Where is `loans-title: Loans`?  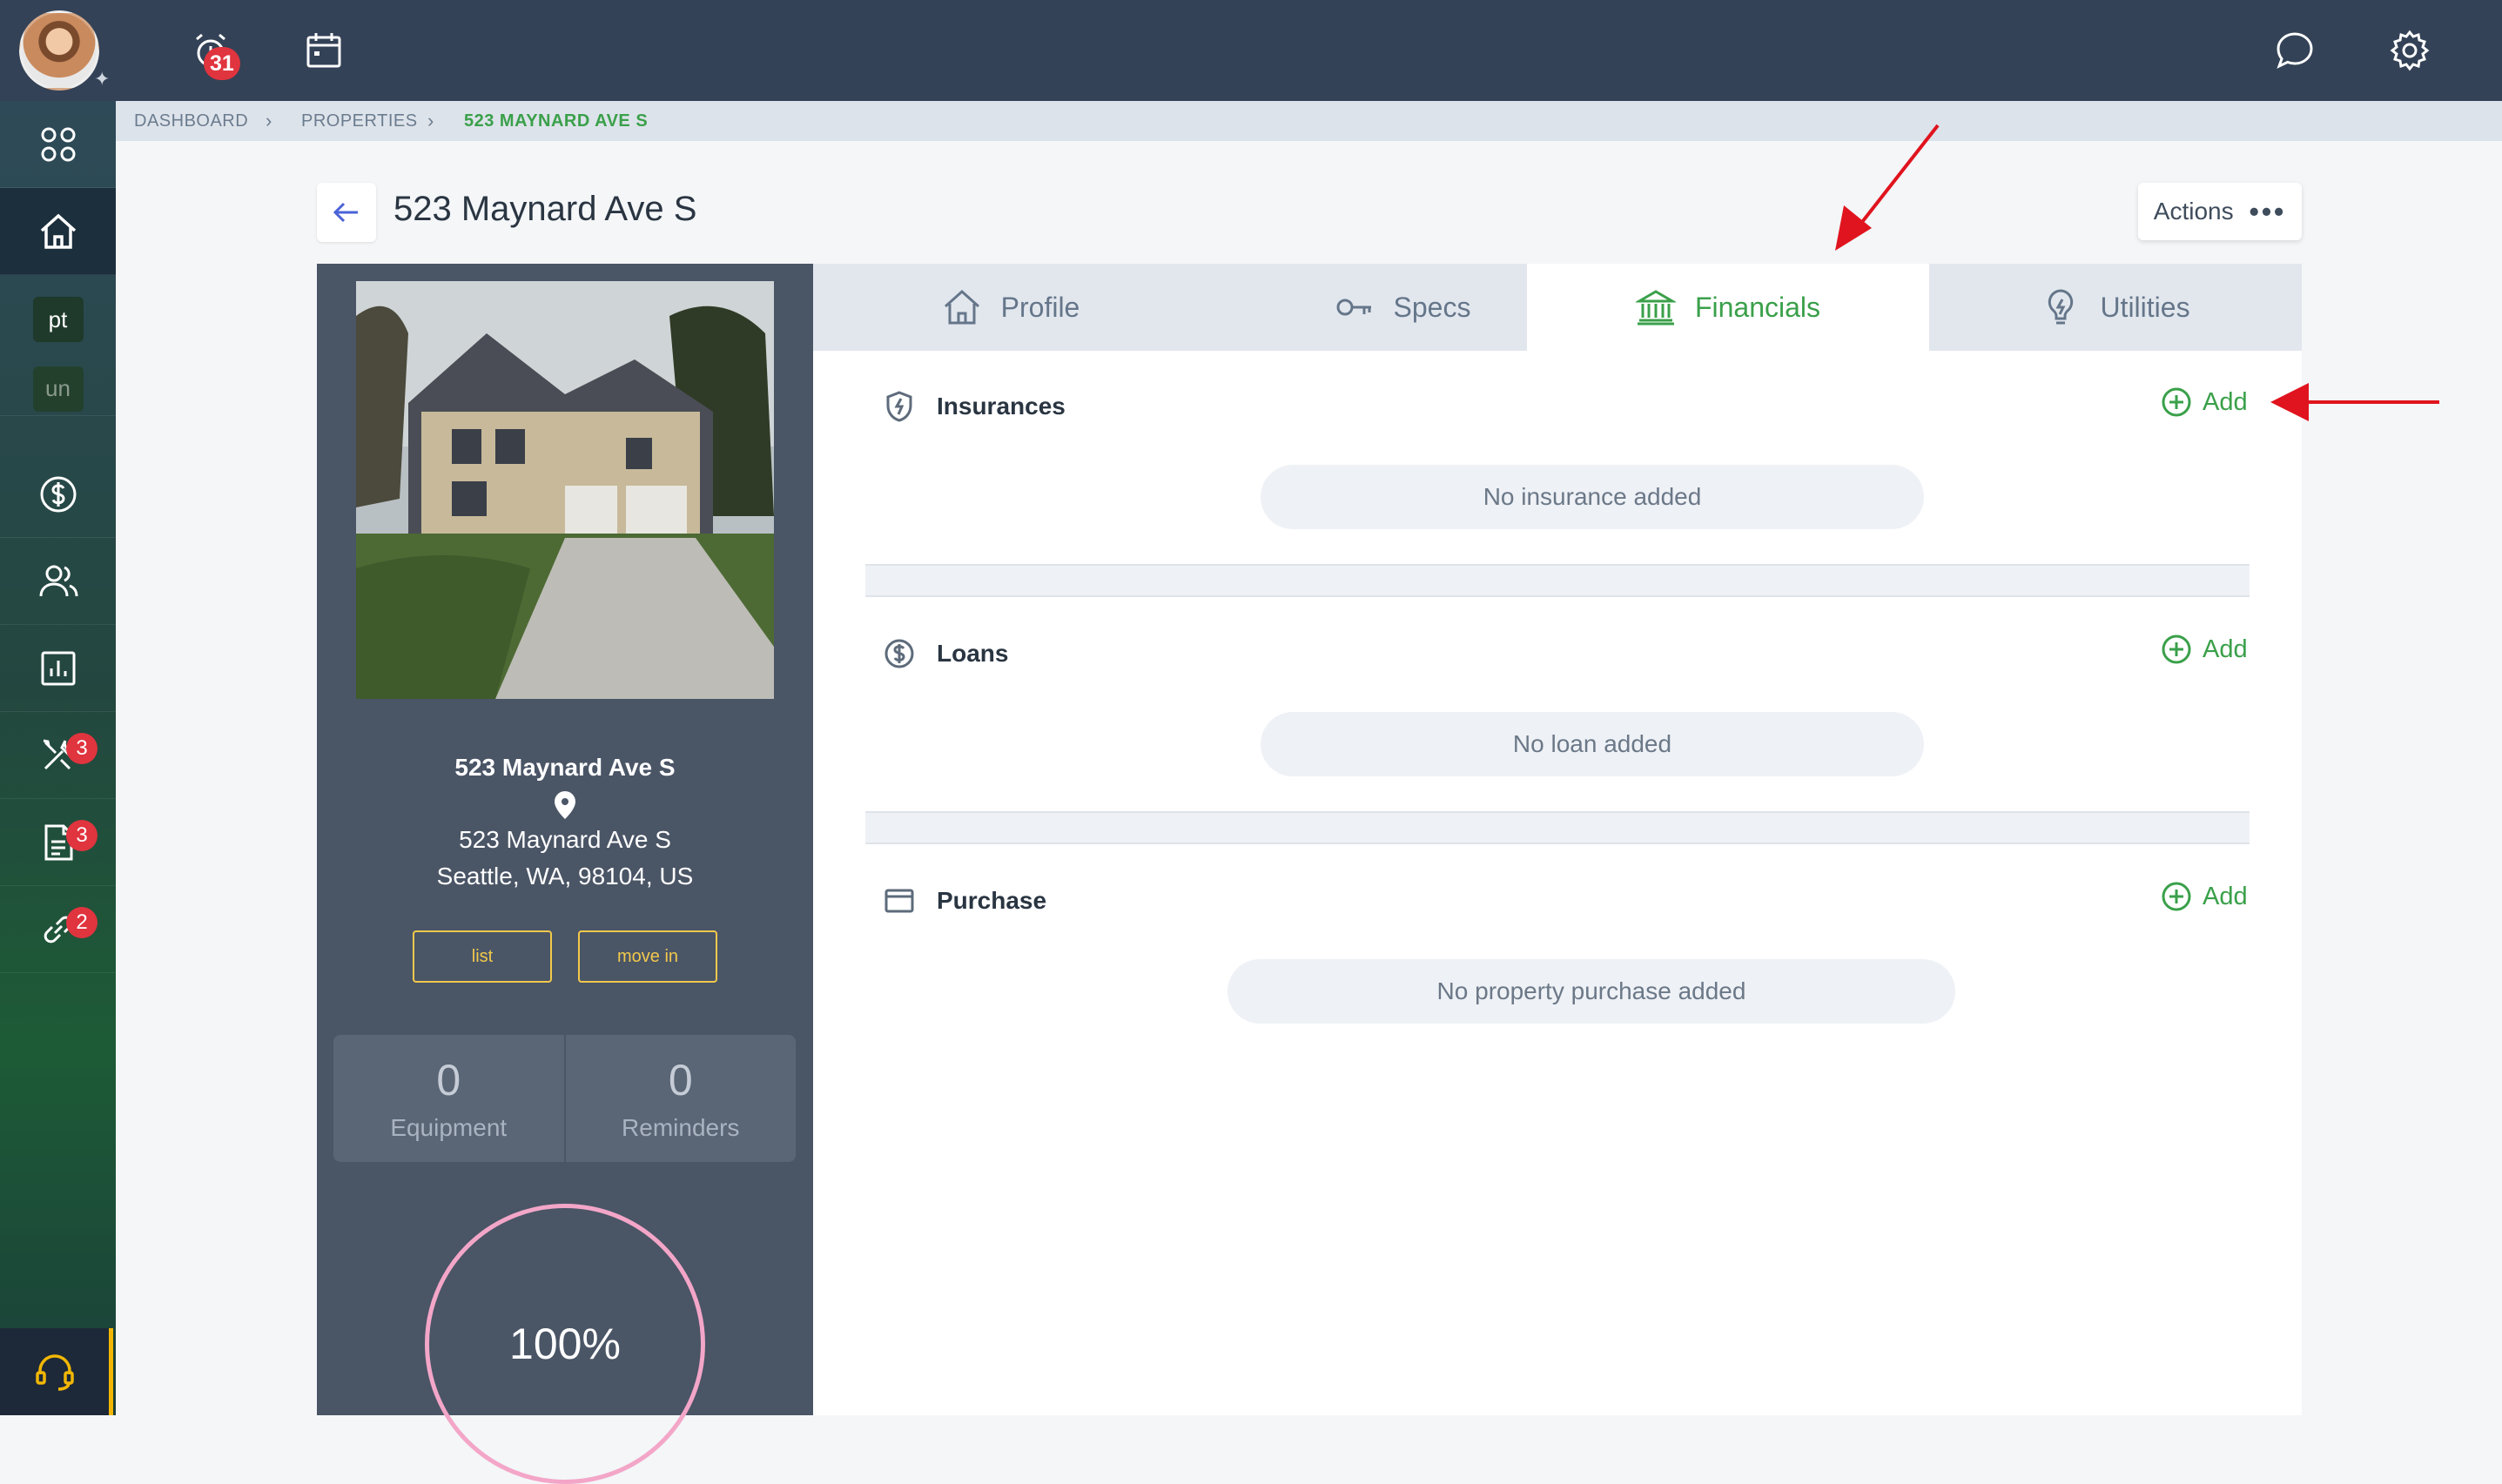
loans-title: Loans is located at coordinates (973, 653).